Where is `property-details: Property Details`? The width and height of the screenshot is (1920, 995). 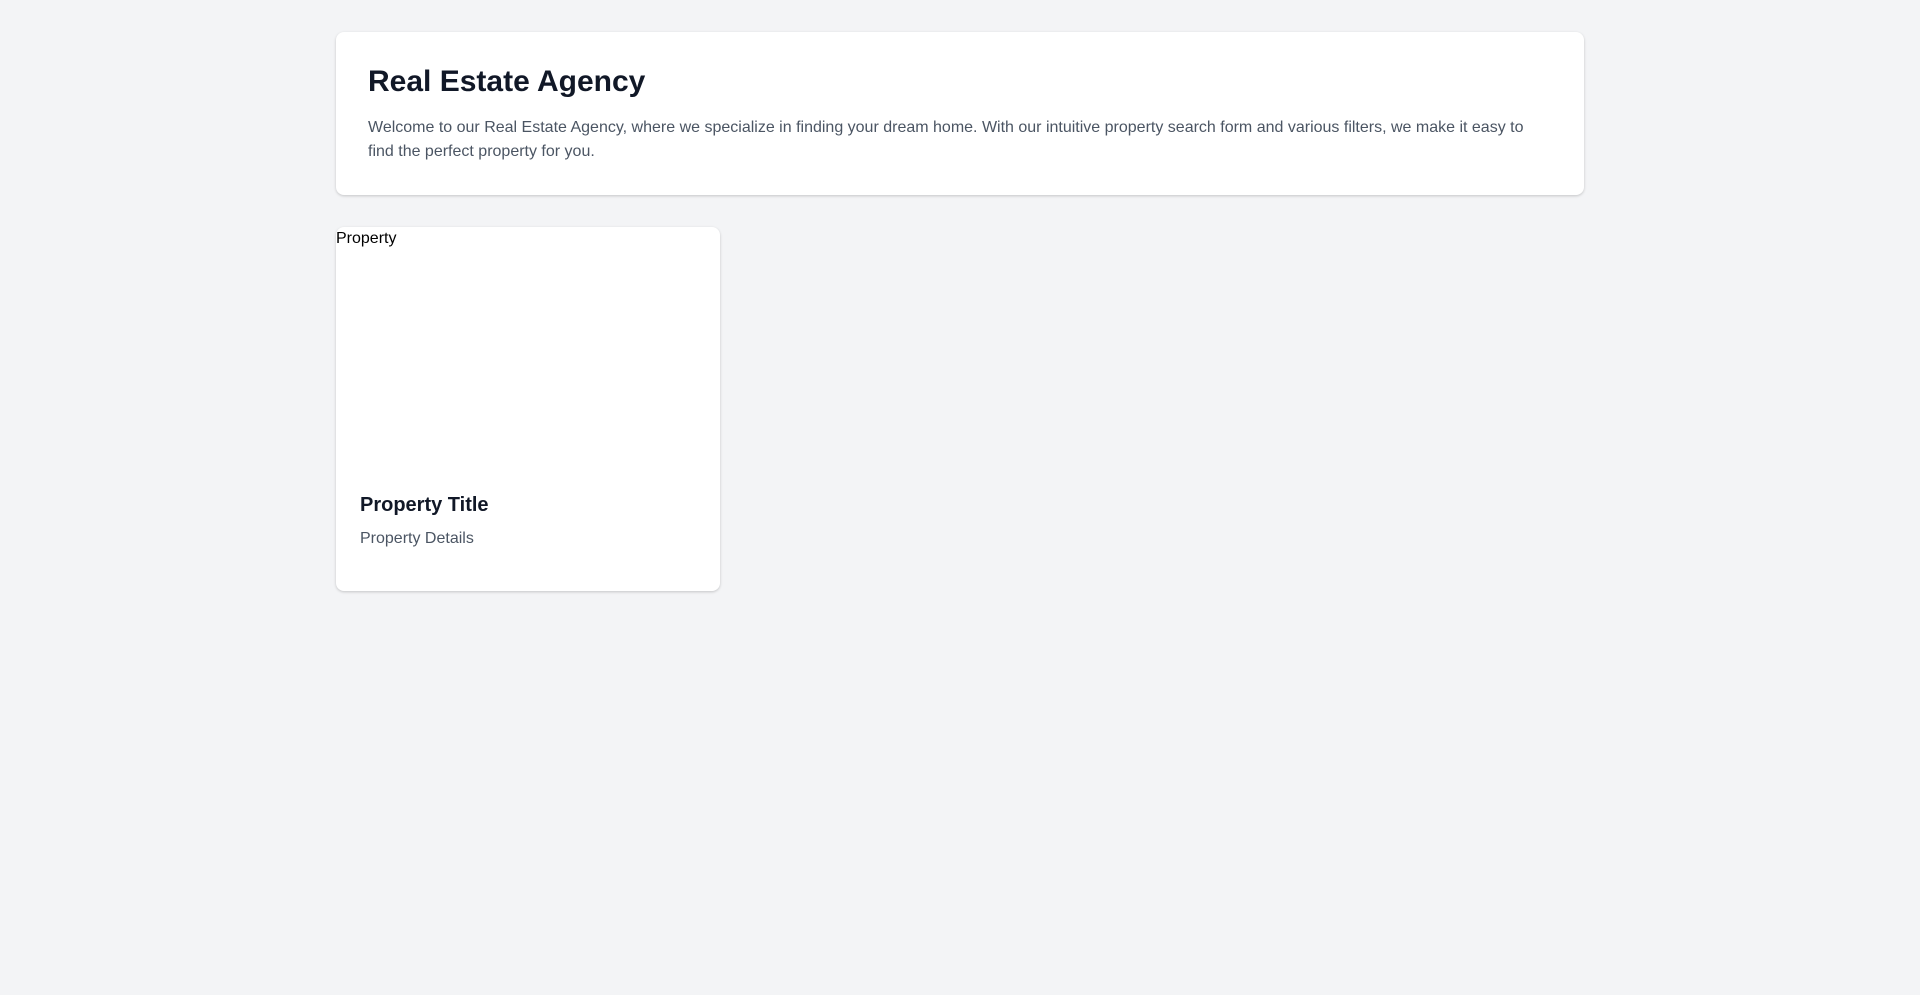 property-details: Property Details is located at coordinates (417, 538).